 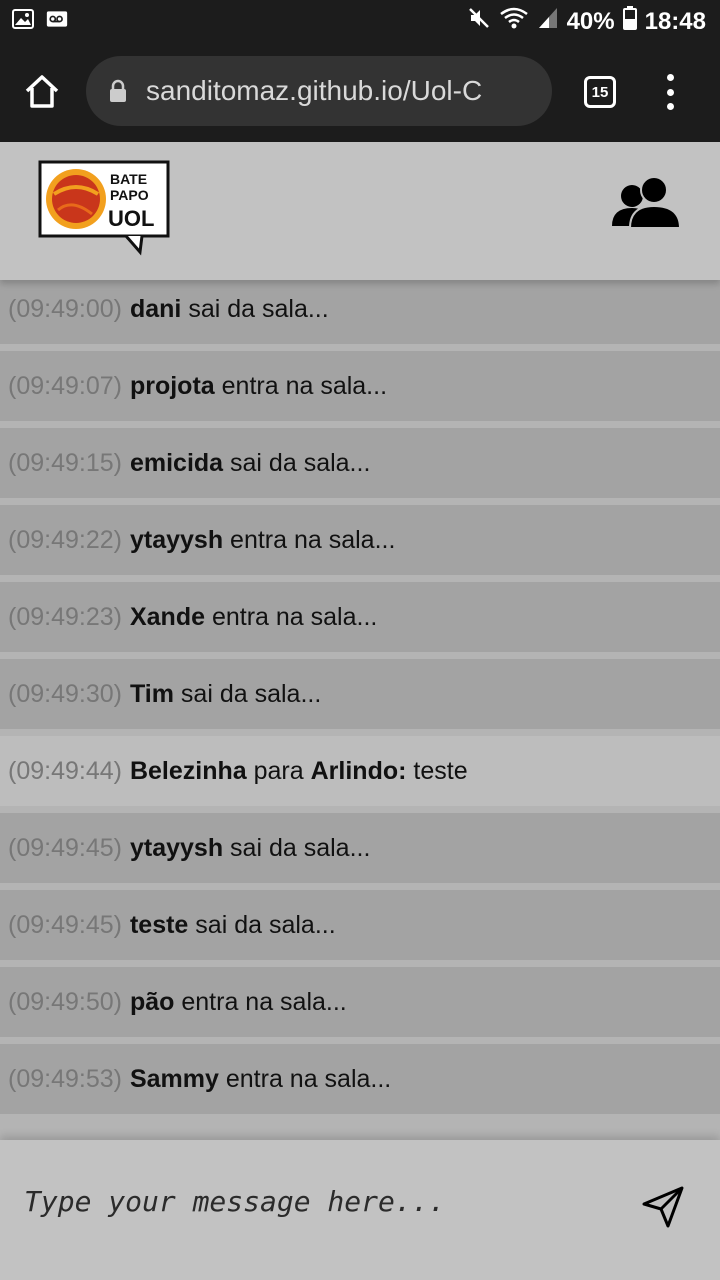 I want to click on wifi-icon, so click(x=514, y=21).